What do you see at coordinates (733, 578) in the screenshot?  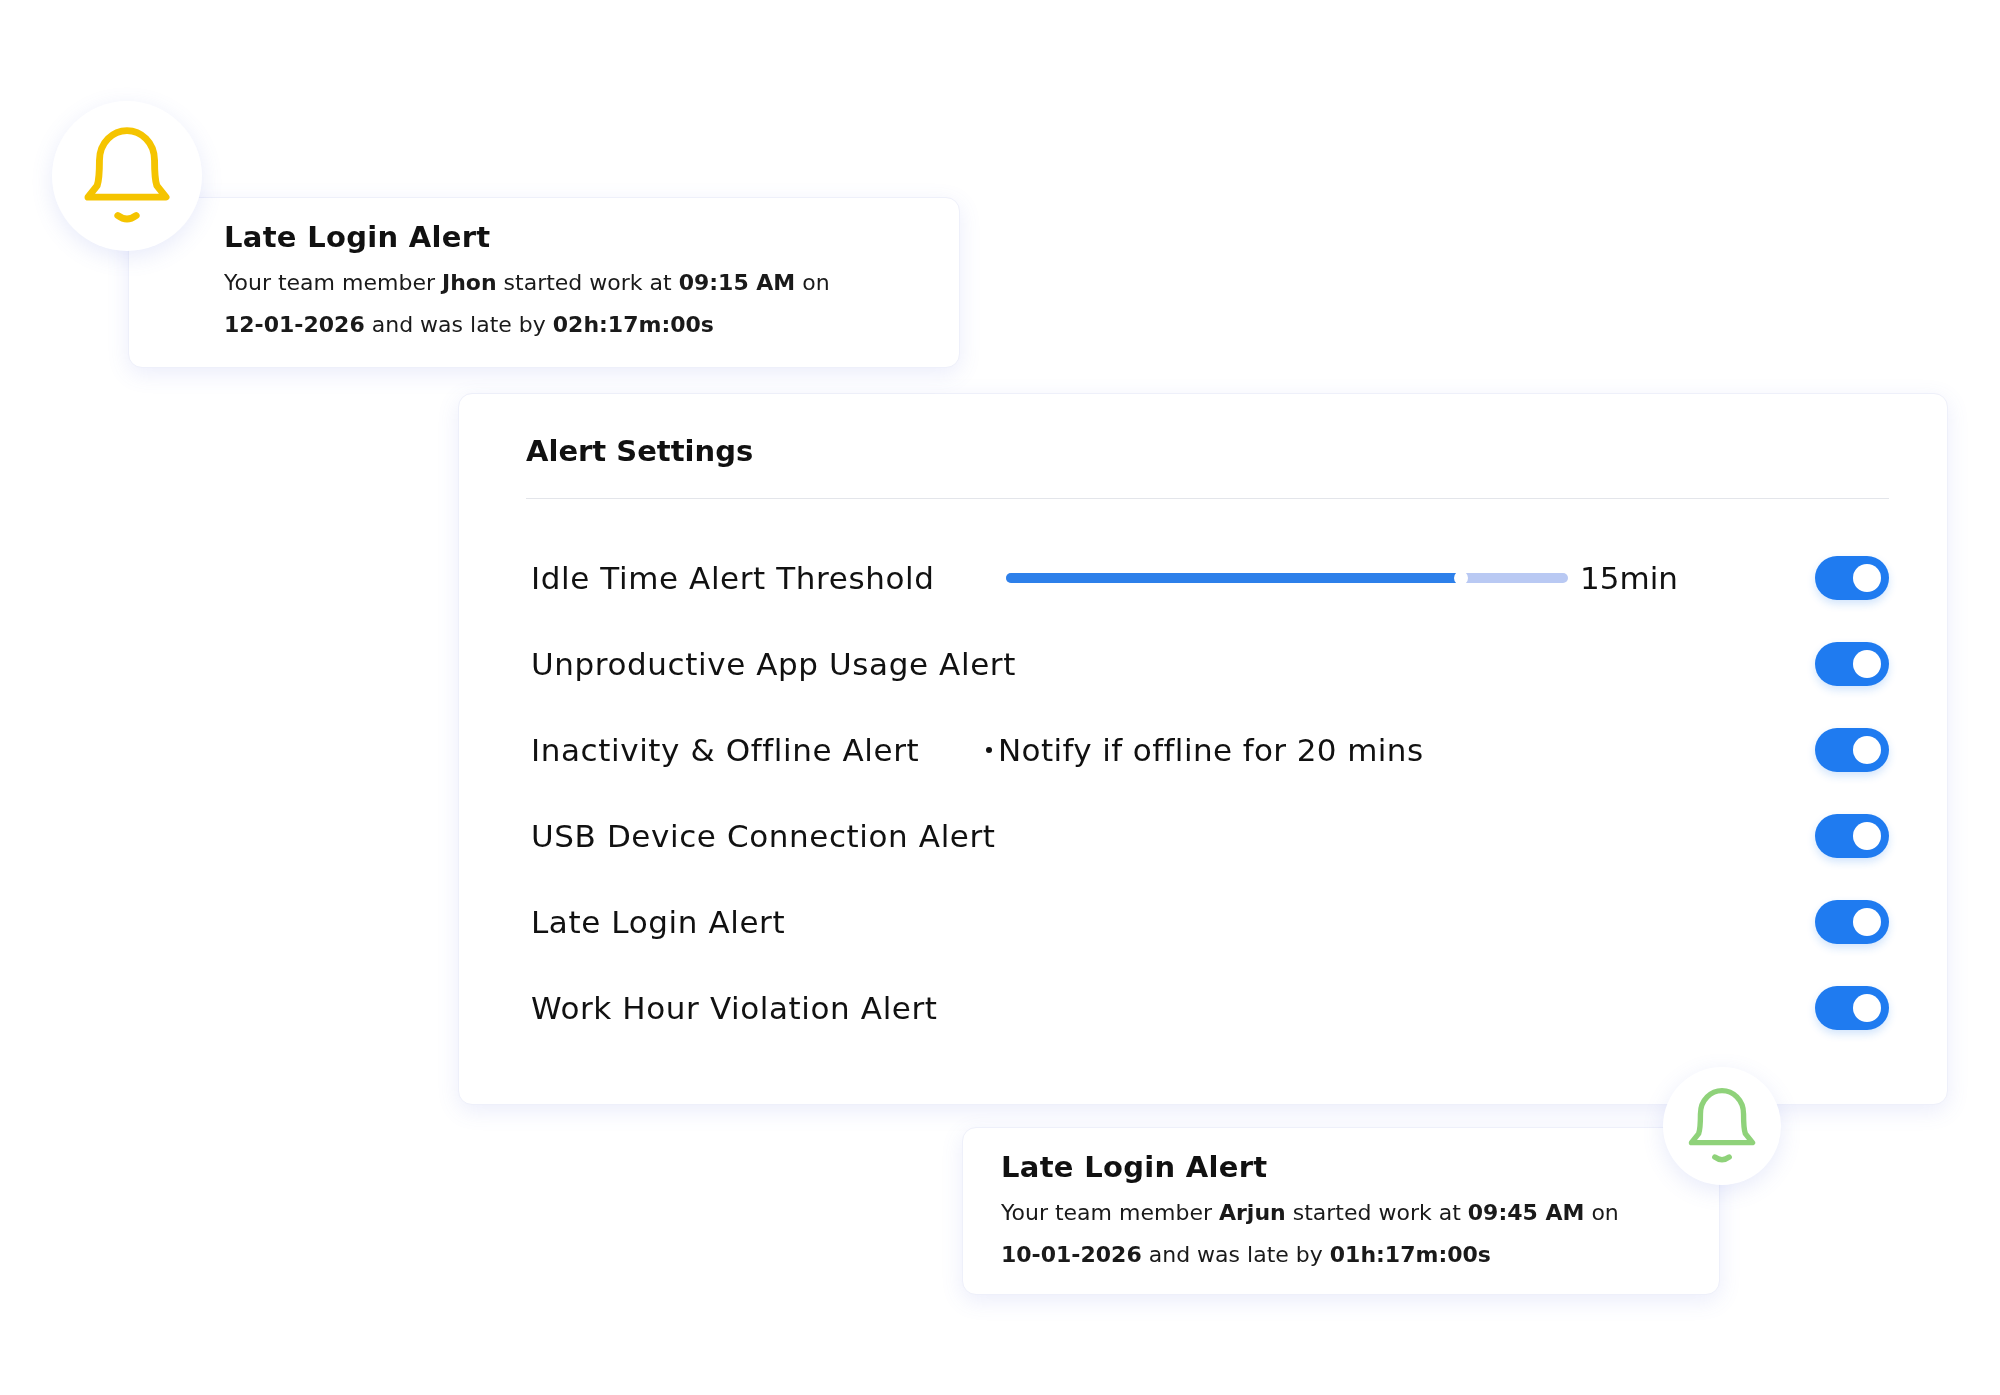 I see `setting-label: Idle Time Alert Threshold` at bounding box center [733, 578].